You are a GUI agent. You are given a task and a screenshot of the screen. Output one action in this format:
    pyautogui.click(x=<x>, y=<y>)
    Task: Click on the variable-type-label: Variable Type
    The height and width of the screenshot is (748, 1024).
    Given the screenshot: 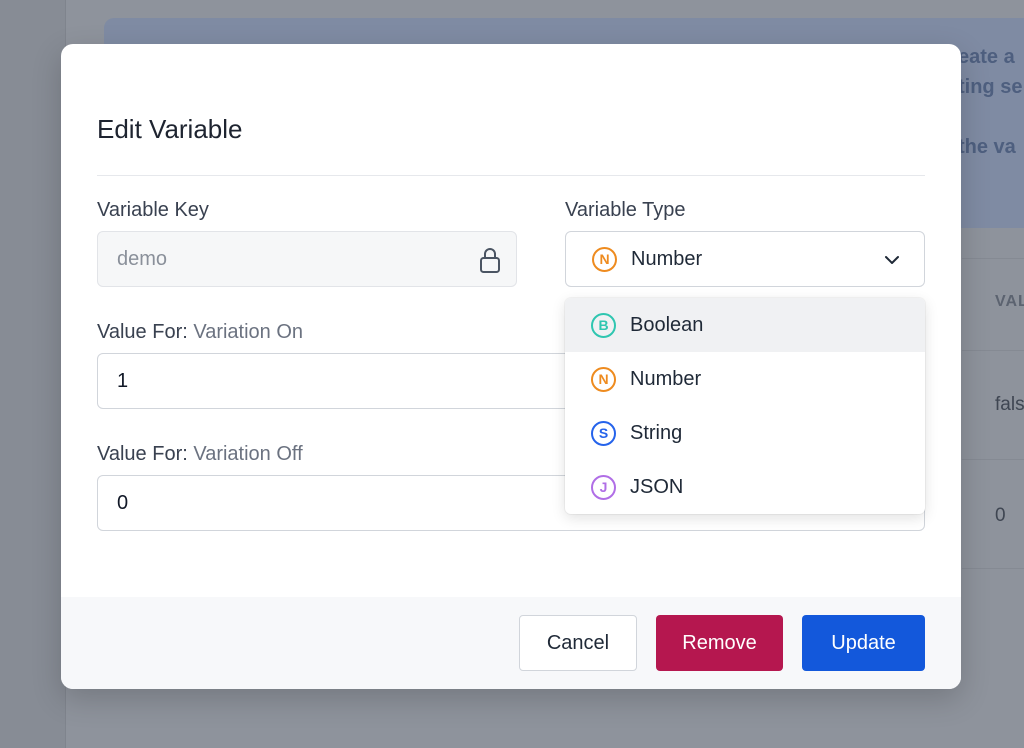 What is the action you would take?
    pyautogui.click(x=625, y=210)
    